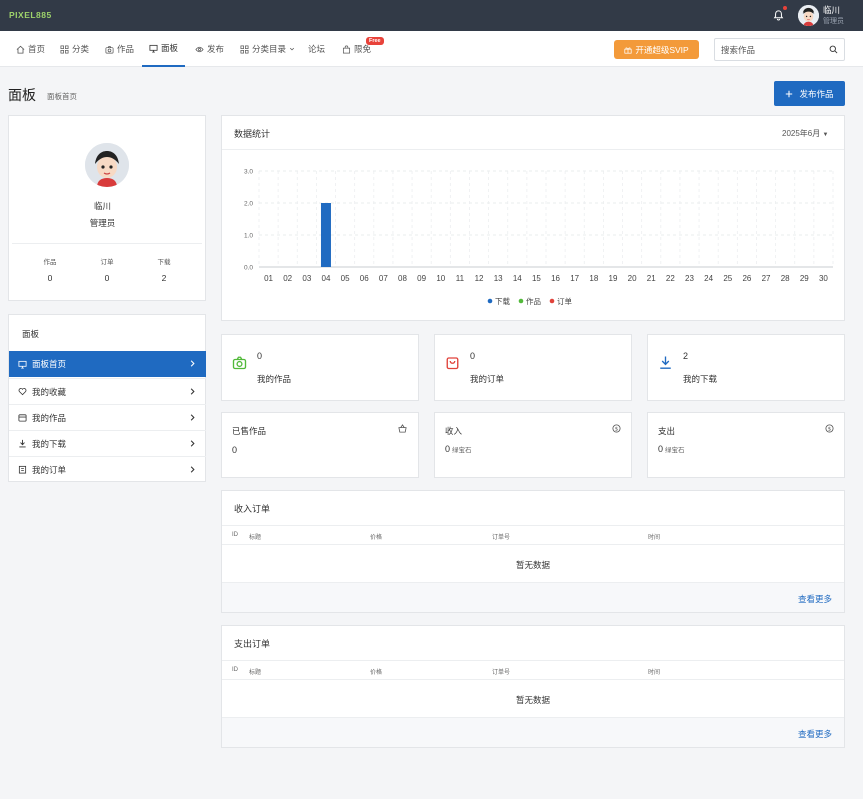 The image size is (863, 799). Describe the element at coordinates (49, 469) in the screenshot. I see `menu-label: 我的订单` at that location.